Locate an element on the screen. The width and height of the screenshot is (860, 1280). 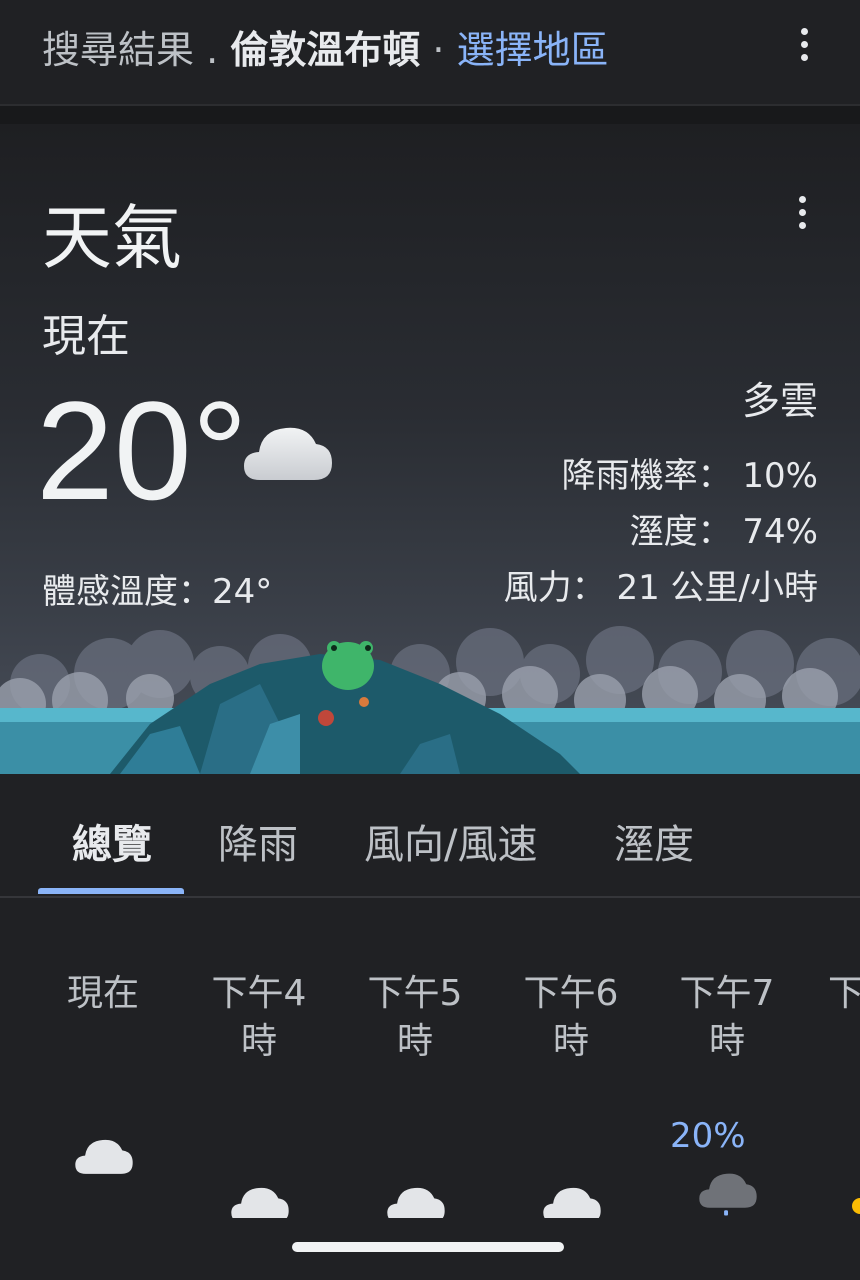
hour-item: 下午4 時 is located at coordinates (259, 1017).